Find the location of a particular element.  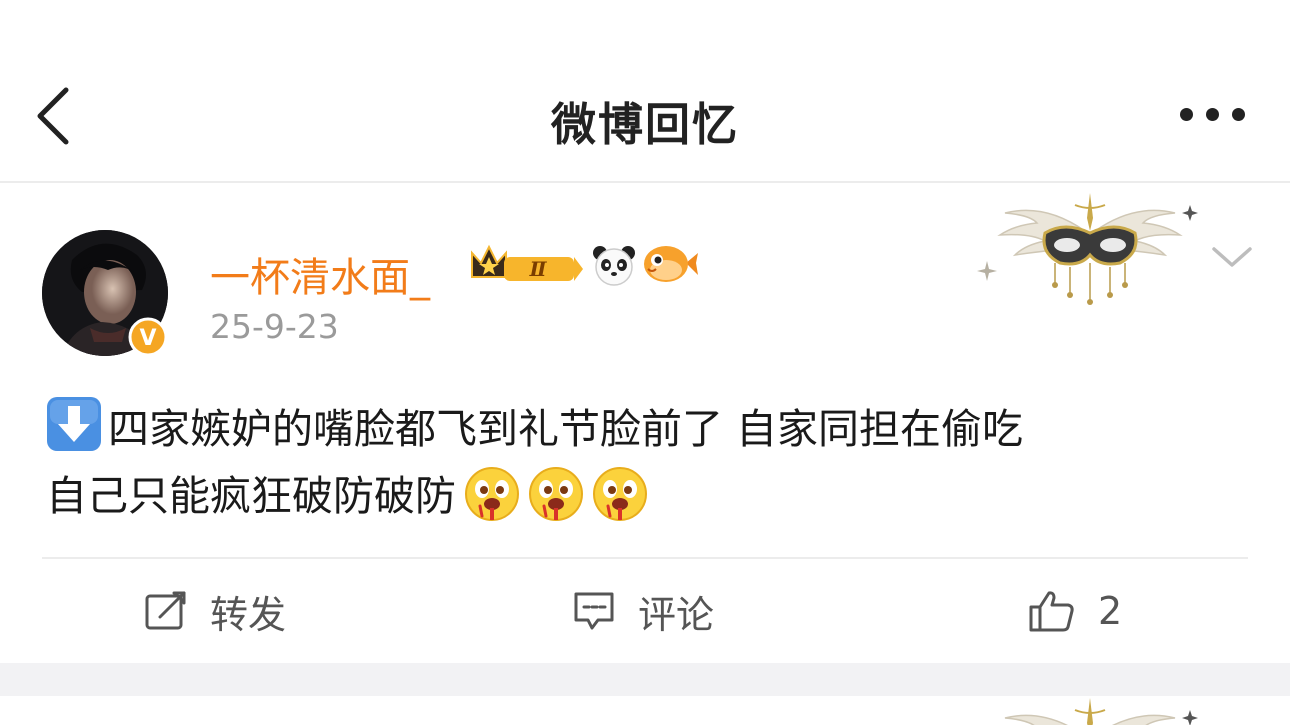

more-dots-icon is located at coordinates (1215, 115).